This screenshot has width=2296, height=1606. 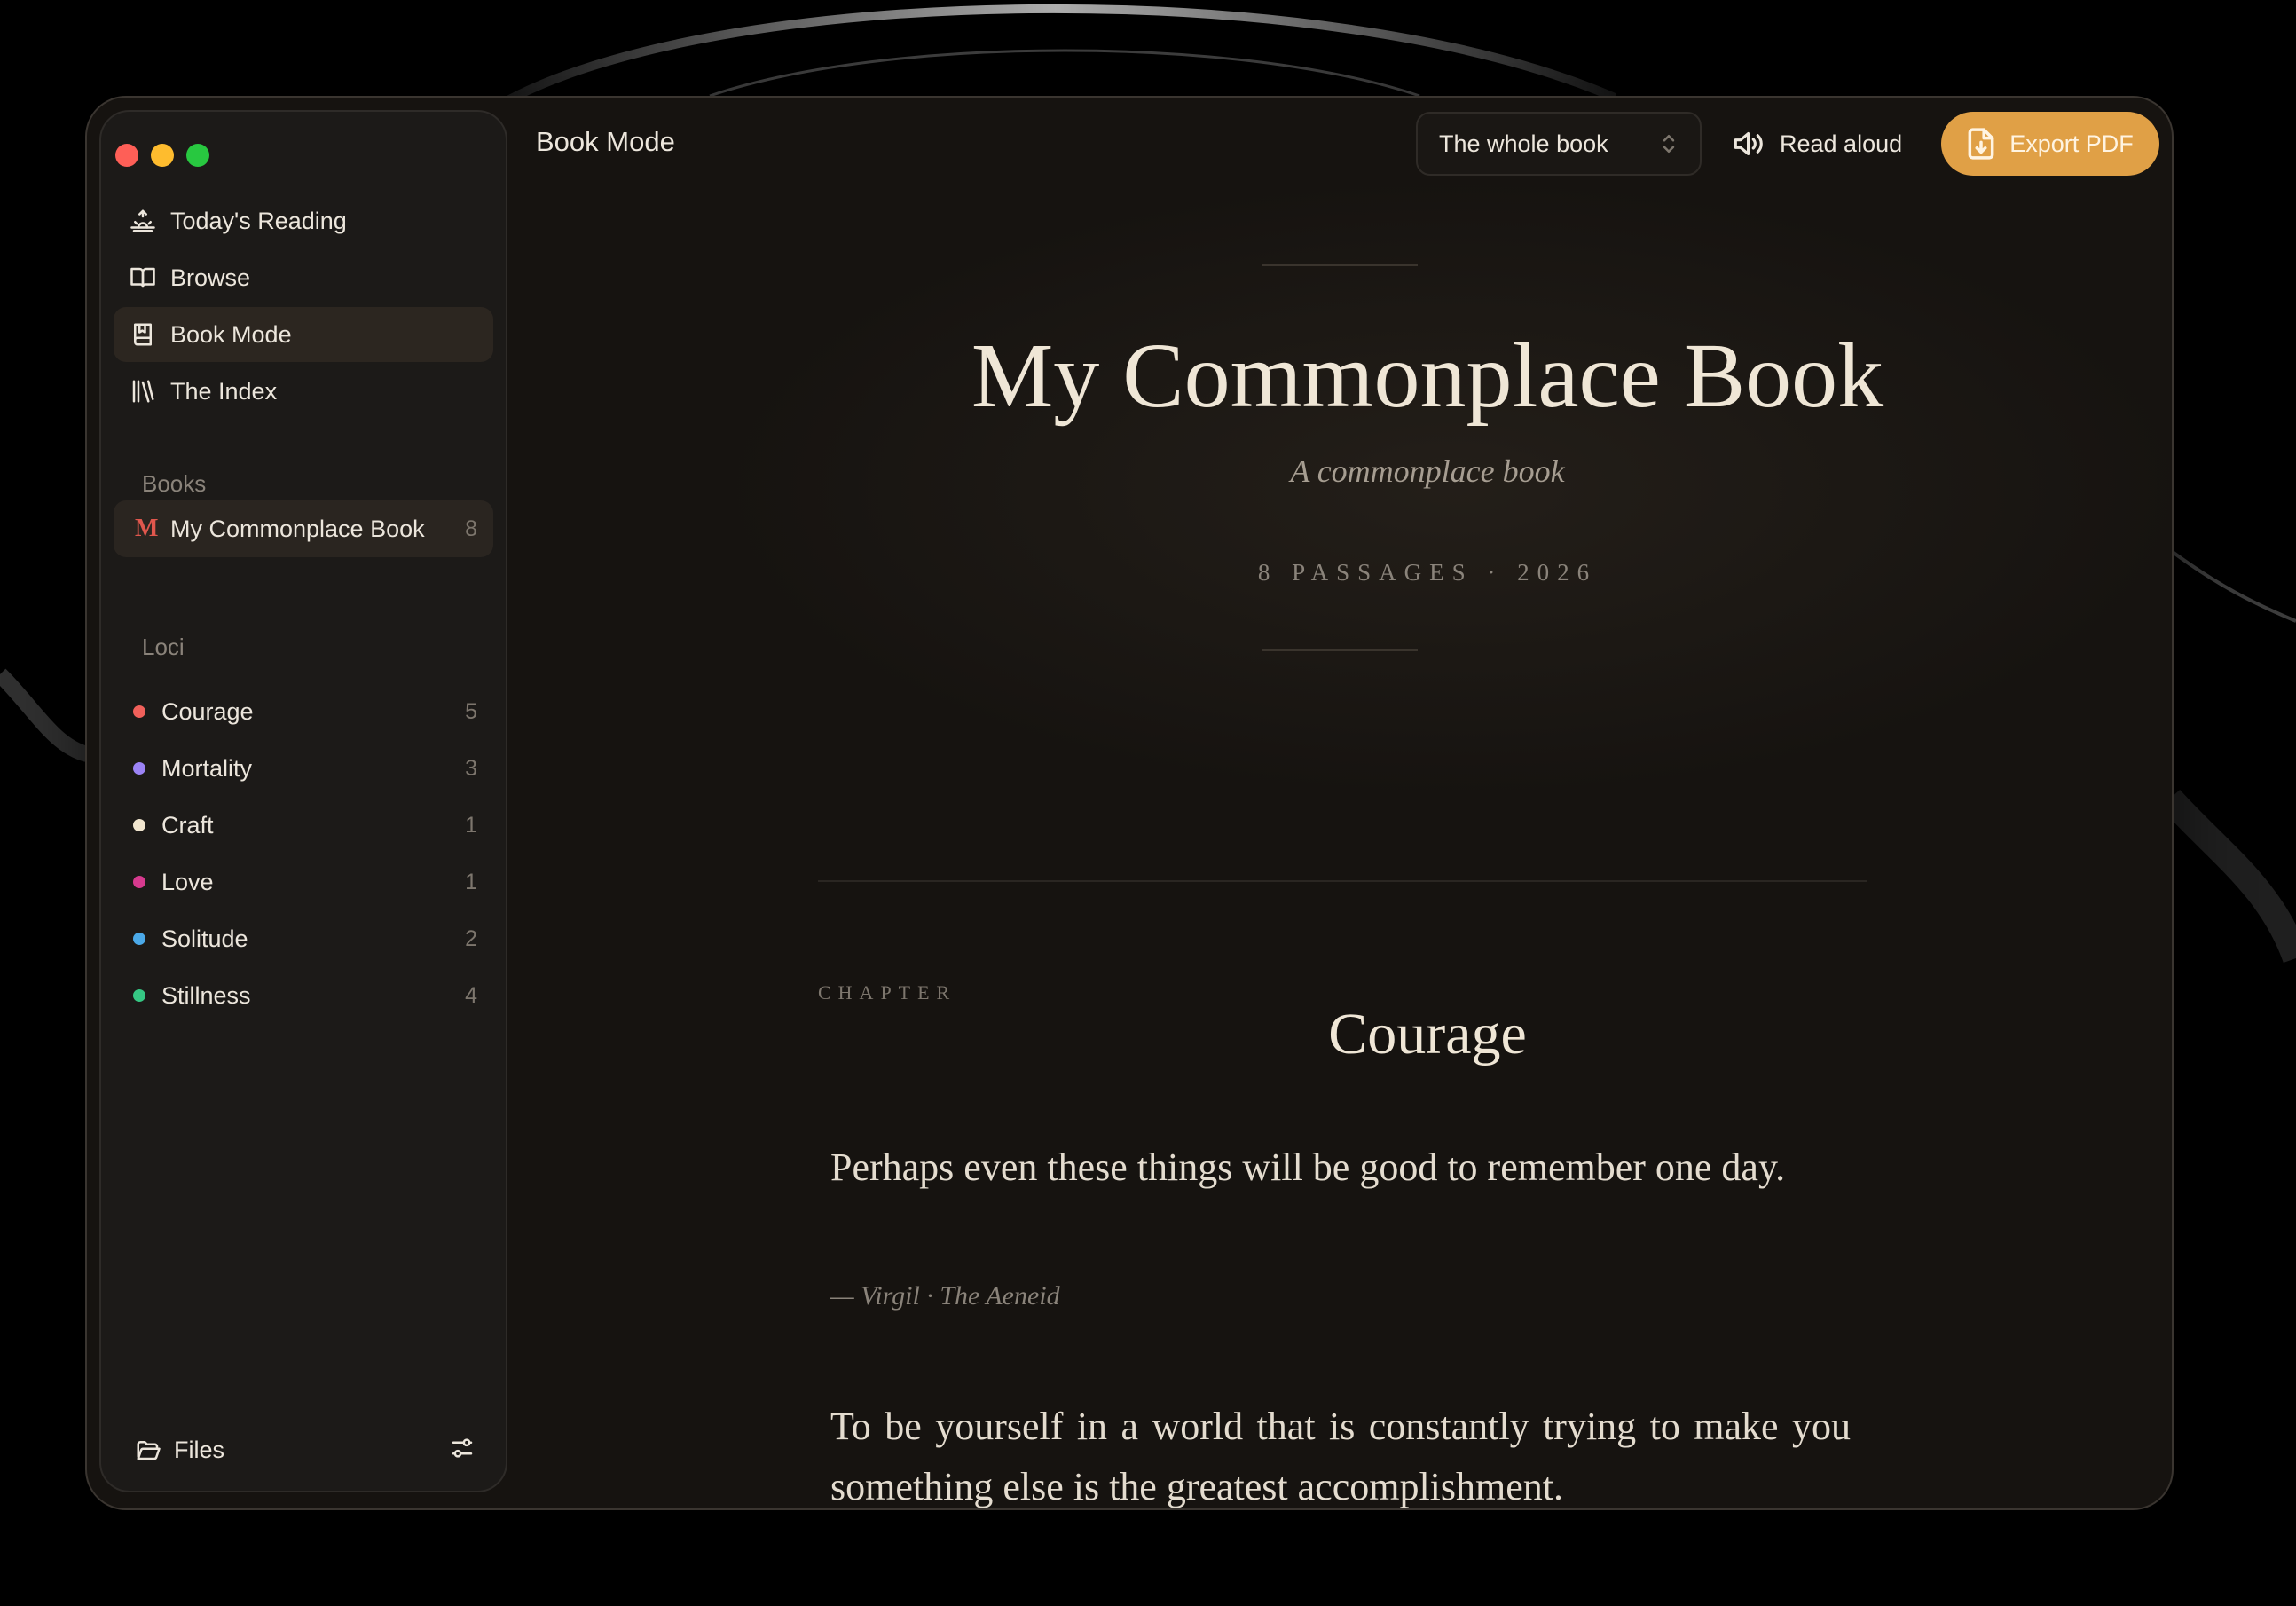 What do you see at coordinates (471, 528) in the screenshot?
I see `book-passage-count: 8` at bounding box center [471, 528].